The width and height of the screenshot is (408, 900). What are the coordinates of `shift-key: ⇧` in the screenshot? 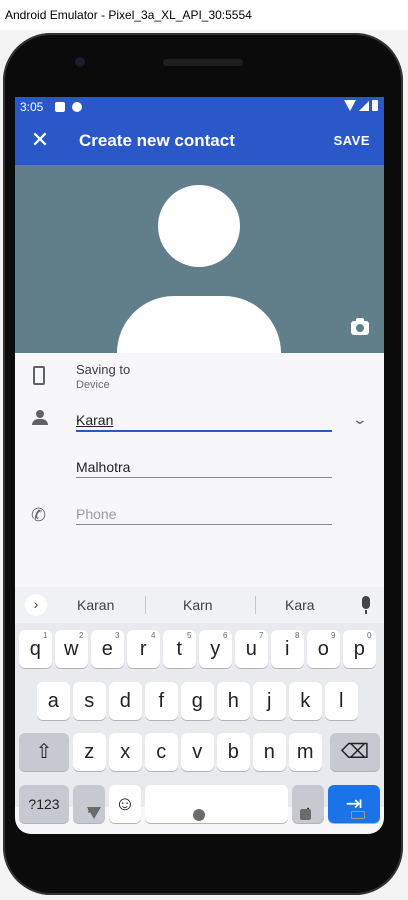 It's located at (44, 752).